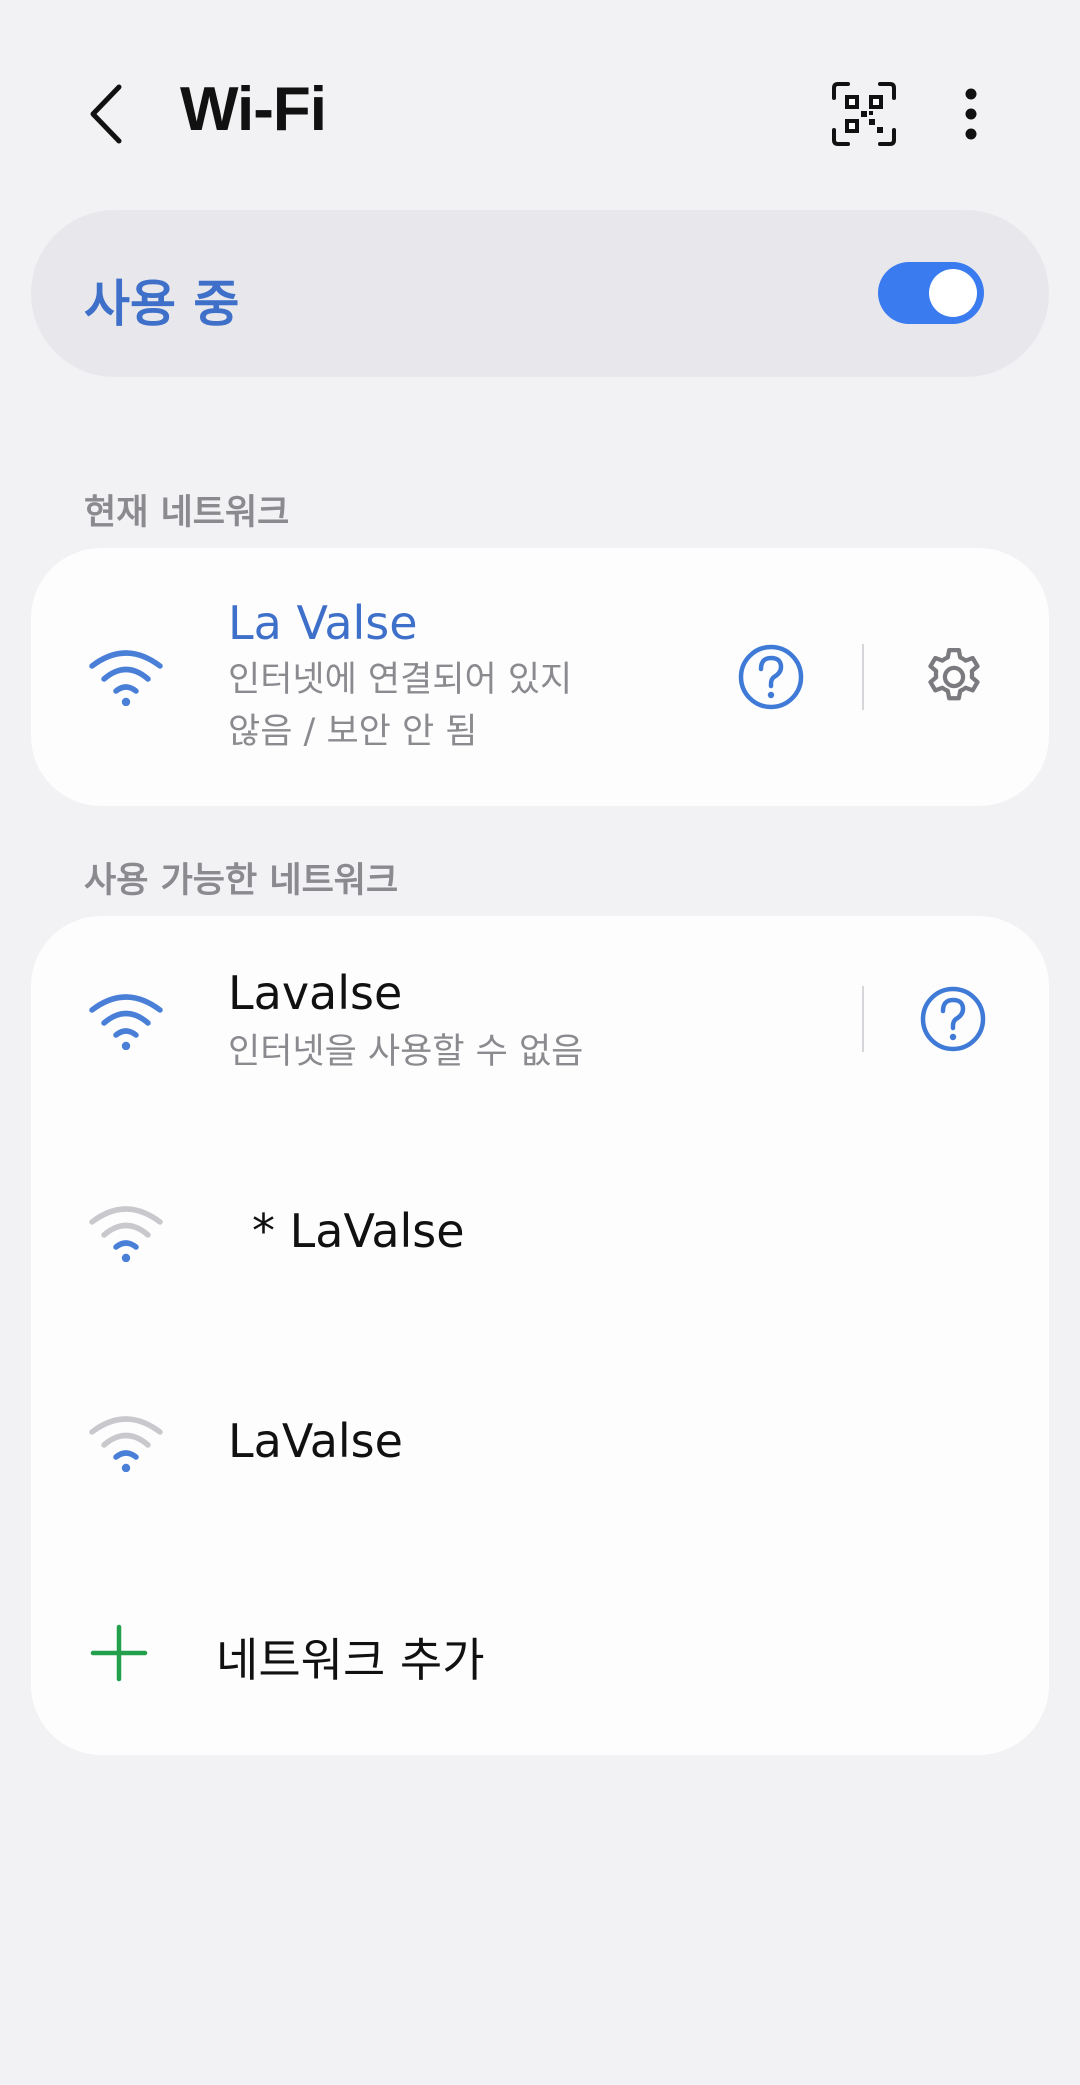  Describe the element at coordinates (540, 1650) in the screenshot. I see `add-network-button` at that location.